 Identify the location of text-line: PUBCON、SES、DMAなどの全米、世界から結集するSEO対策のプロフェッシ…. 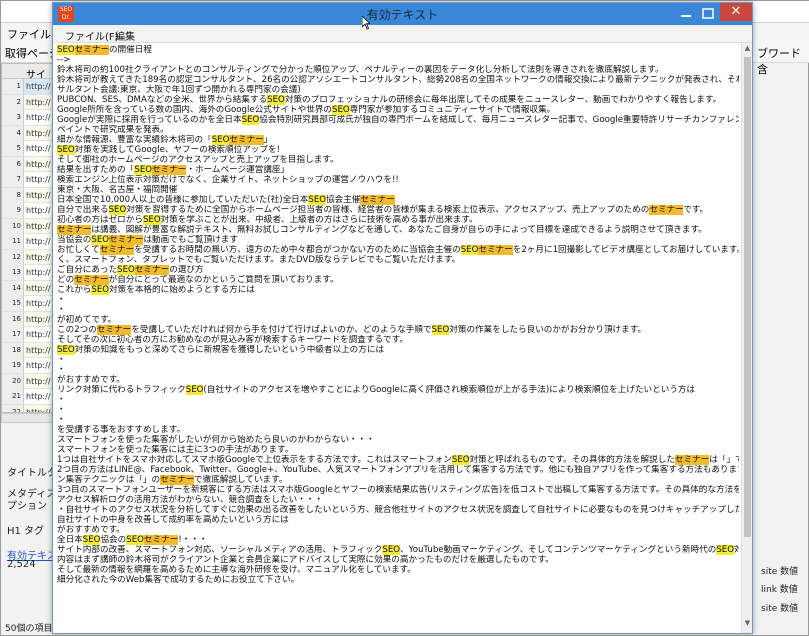
(398, 100).